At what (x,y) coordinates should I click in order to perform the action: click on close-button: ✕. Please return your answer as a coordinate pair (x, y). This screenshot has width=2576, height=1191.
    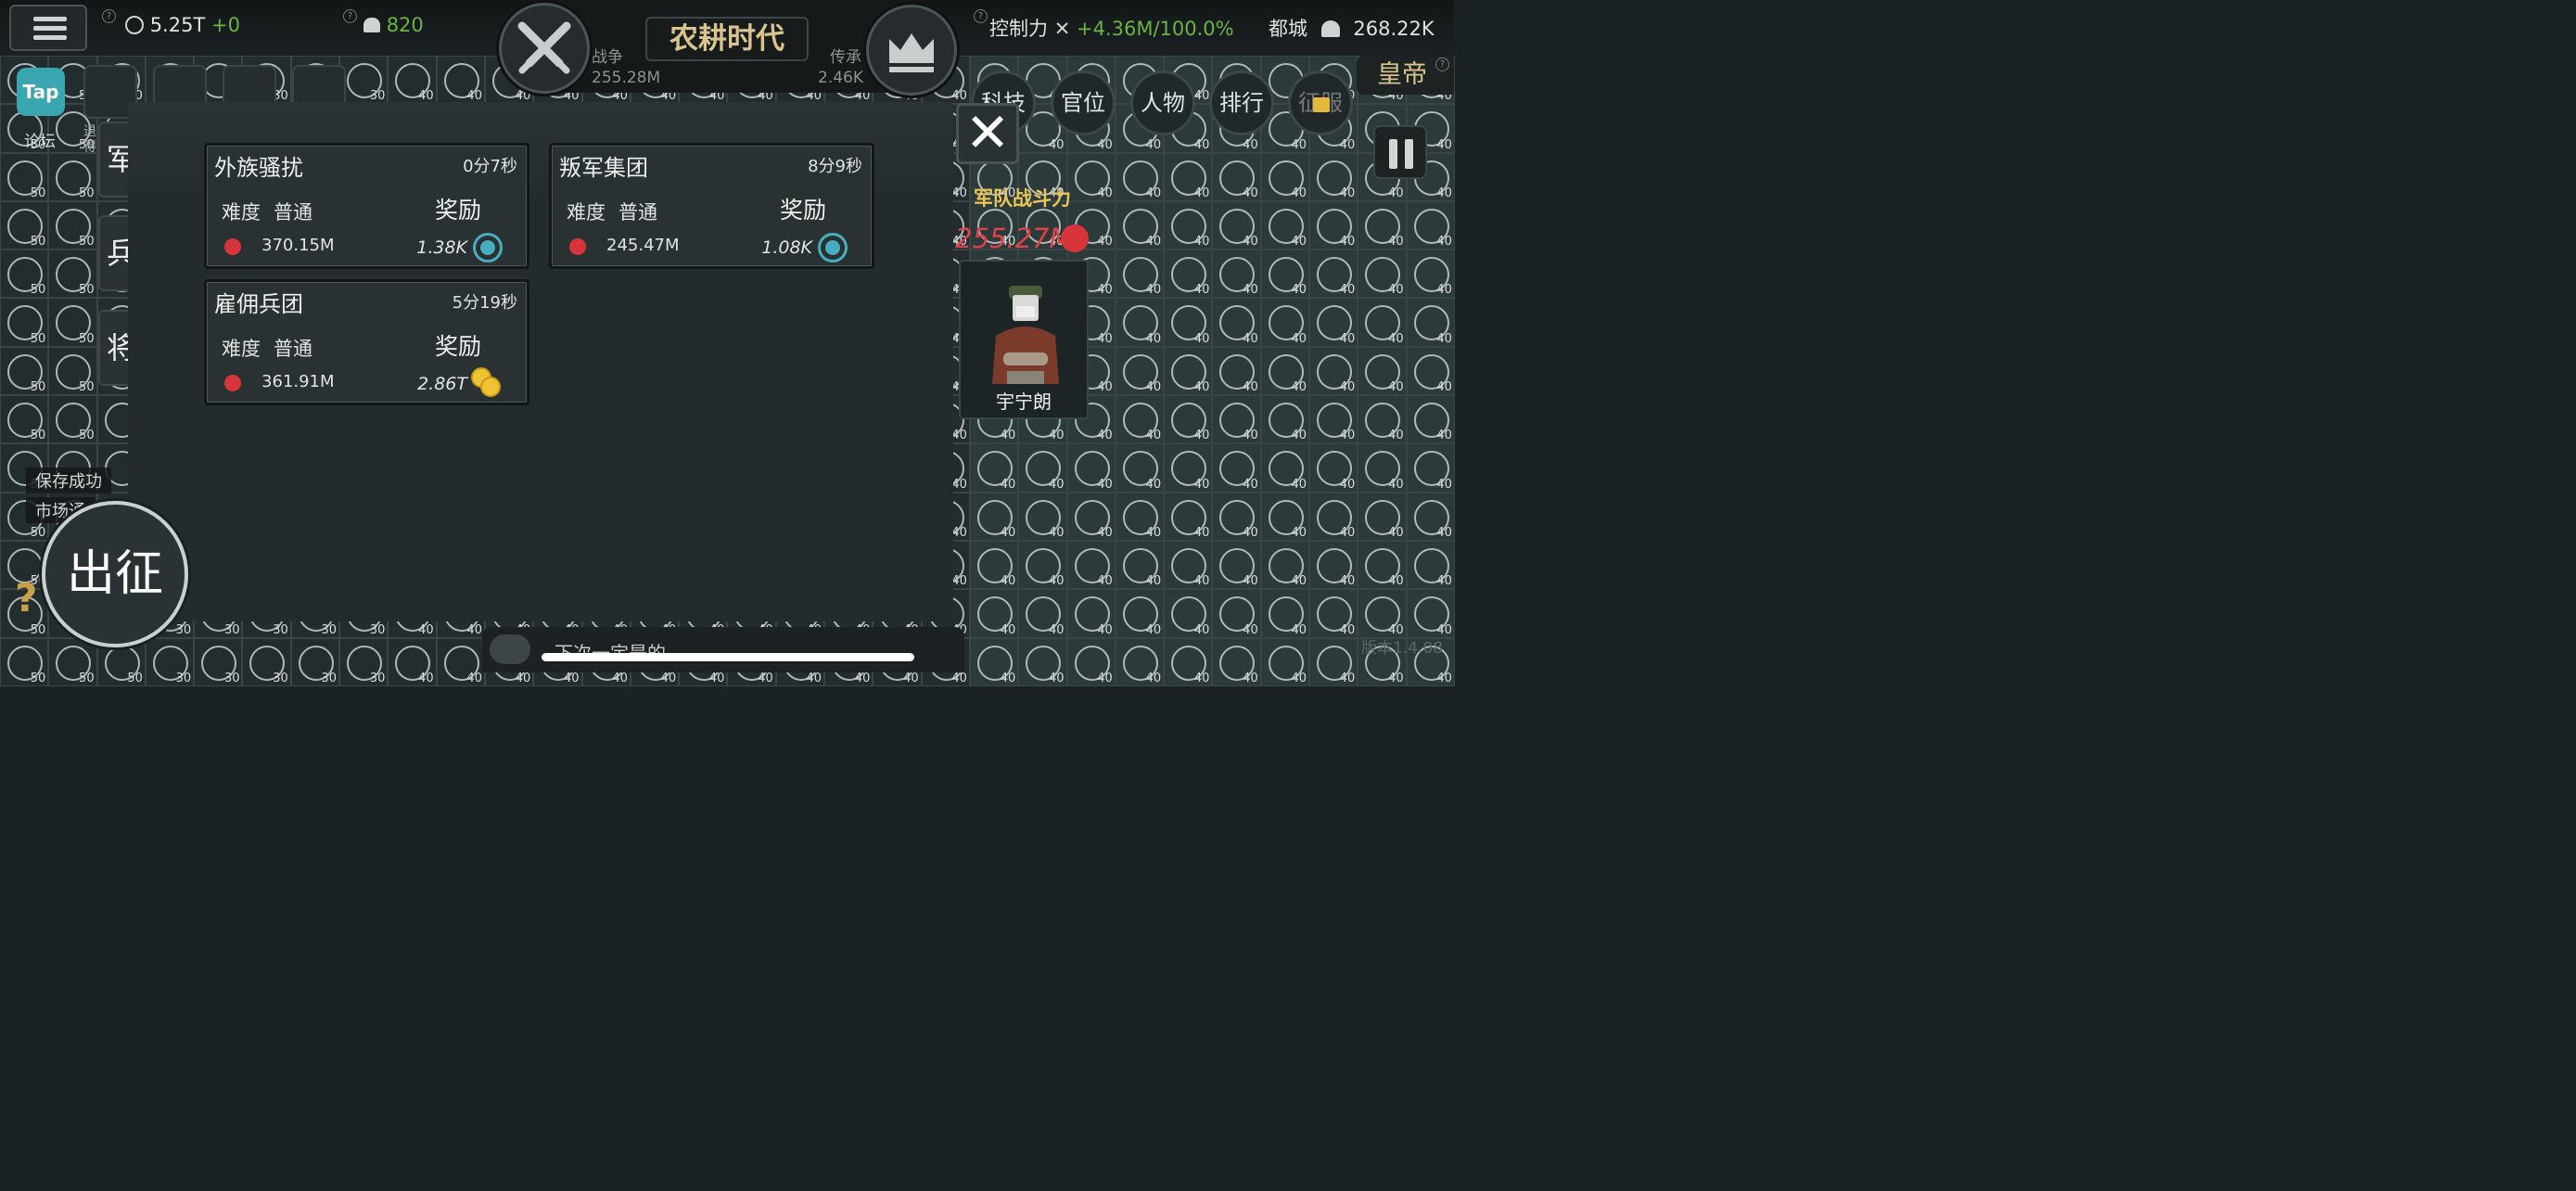
    Looking at the image, I should click on (988, 133).